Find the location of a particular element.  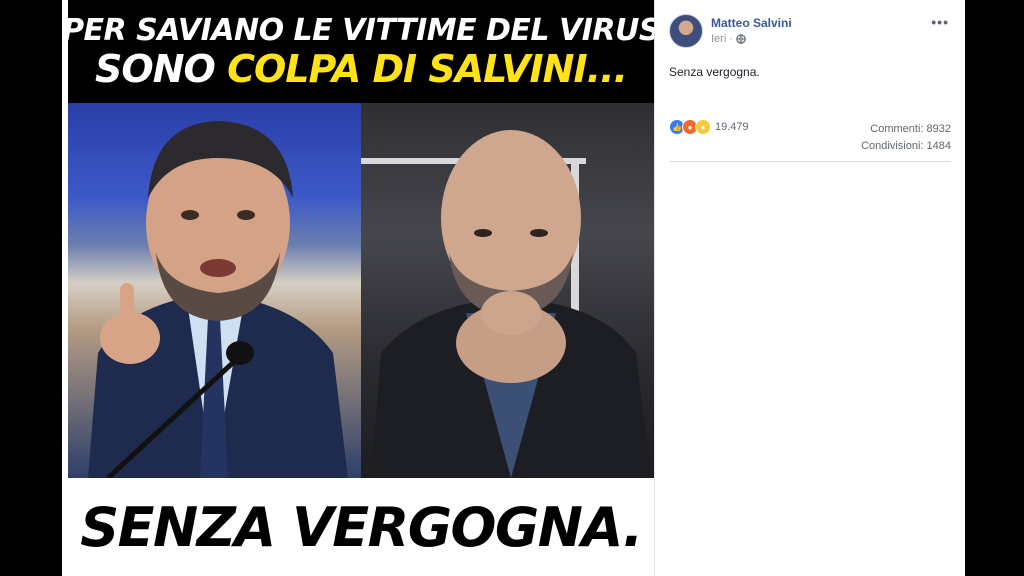

divider is located at coordinates (810, 161).